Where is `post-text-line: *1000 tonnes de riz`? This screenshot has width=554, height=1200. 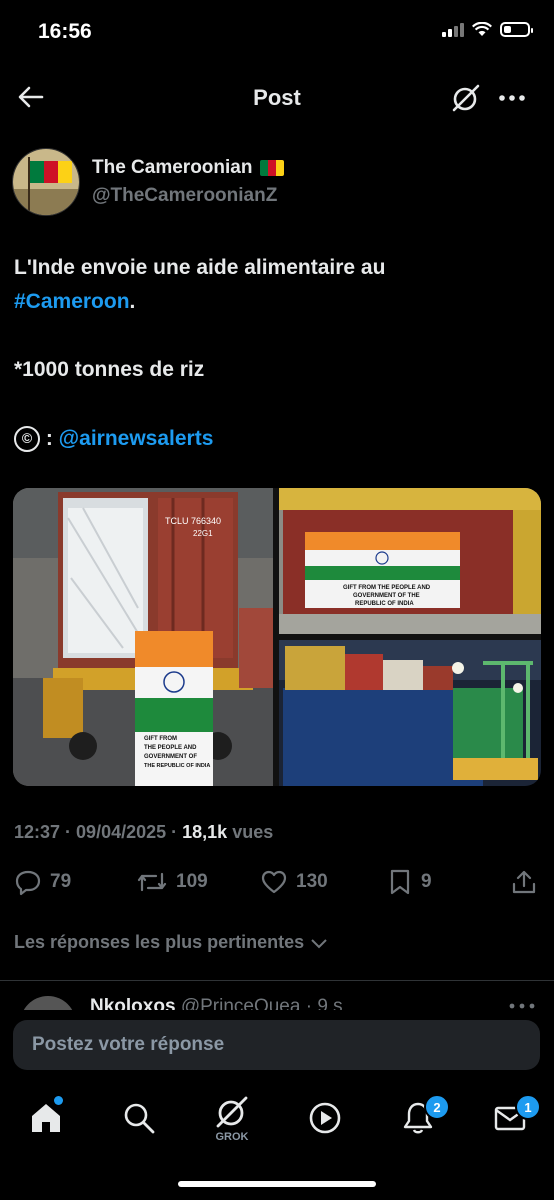
post-text-line: *1000 tonnes de riz is located at coordinates (109, 369).